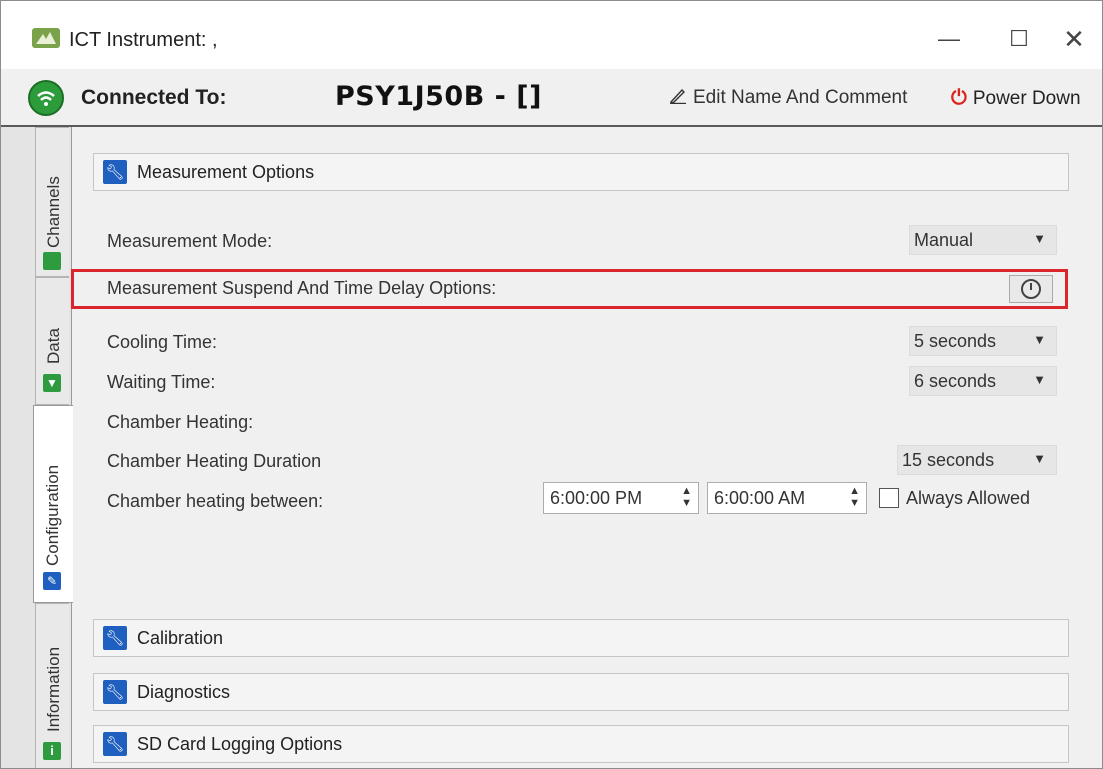  I want to click on section-title: SD Card Logging Options, so click(240, 743).